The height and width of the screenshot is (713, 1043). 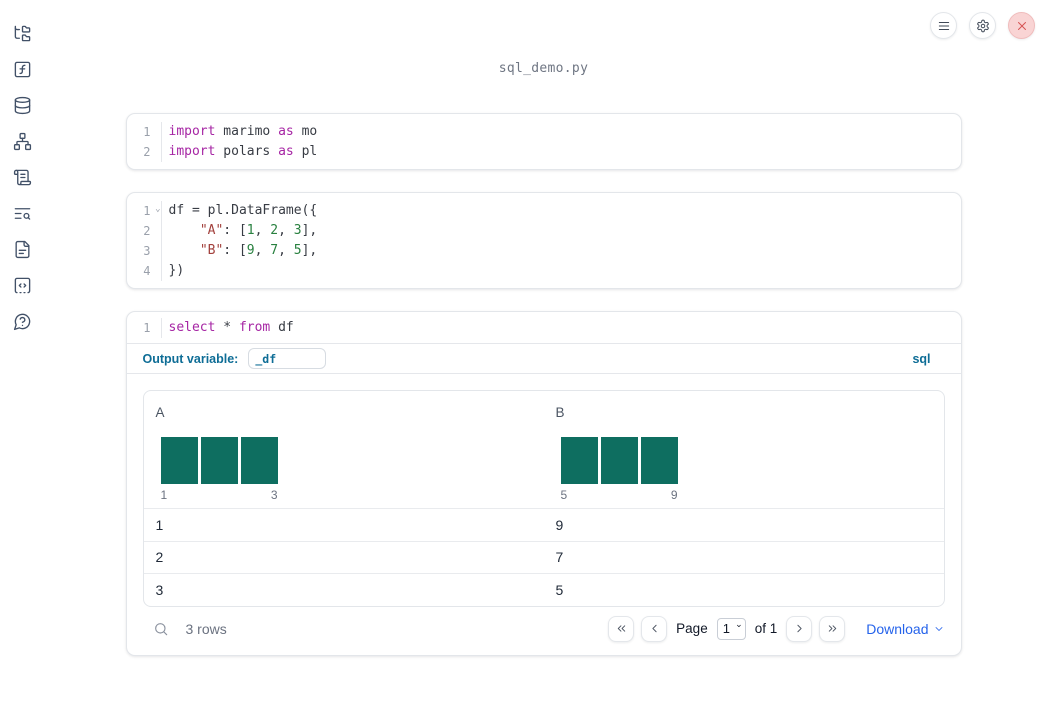 I want to click on sidebar-item-dependencies, so click(x=22, y=141).